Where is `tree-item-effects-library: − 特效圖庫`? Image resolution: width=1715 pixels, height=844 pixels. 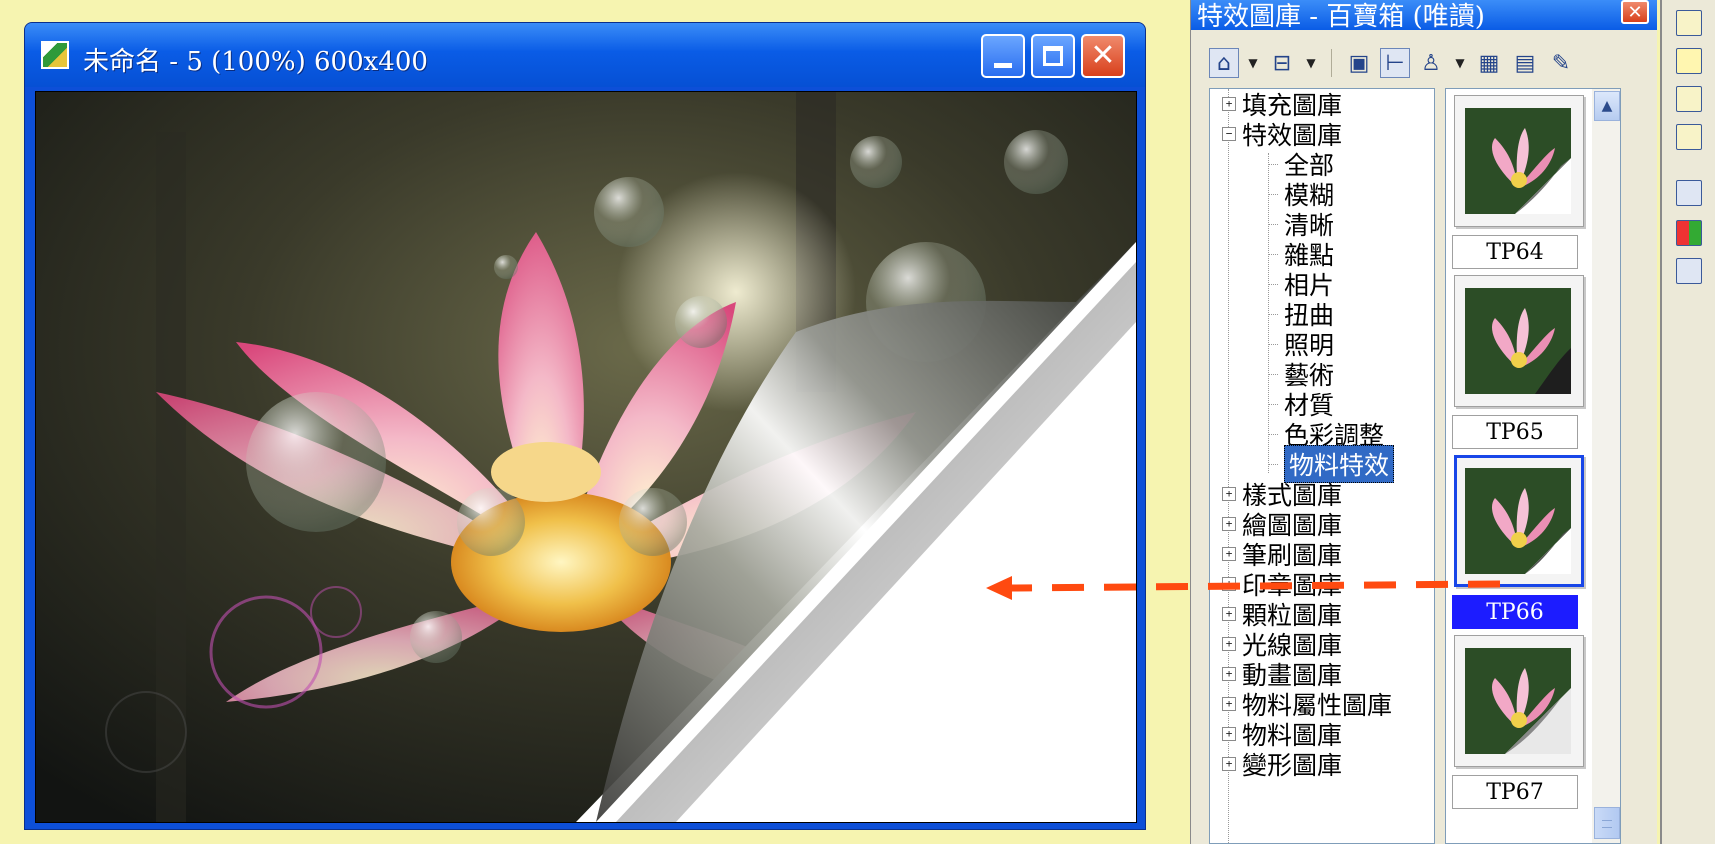
tree-item-effects-library: − 特效圖庫 is located at coordinates (1282, 134).